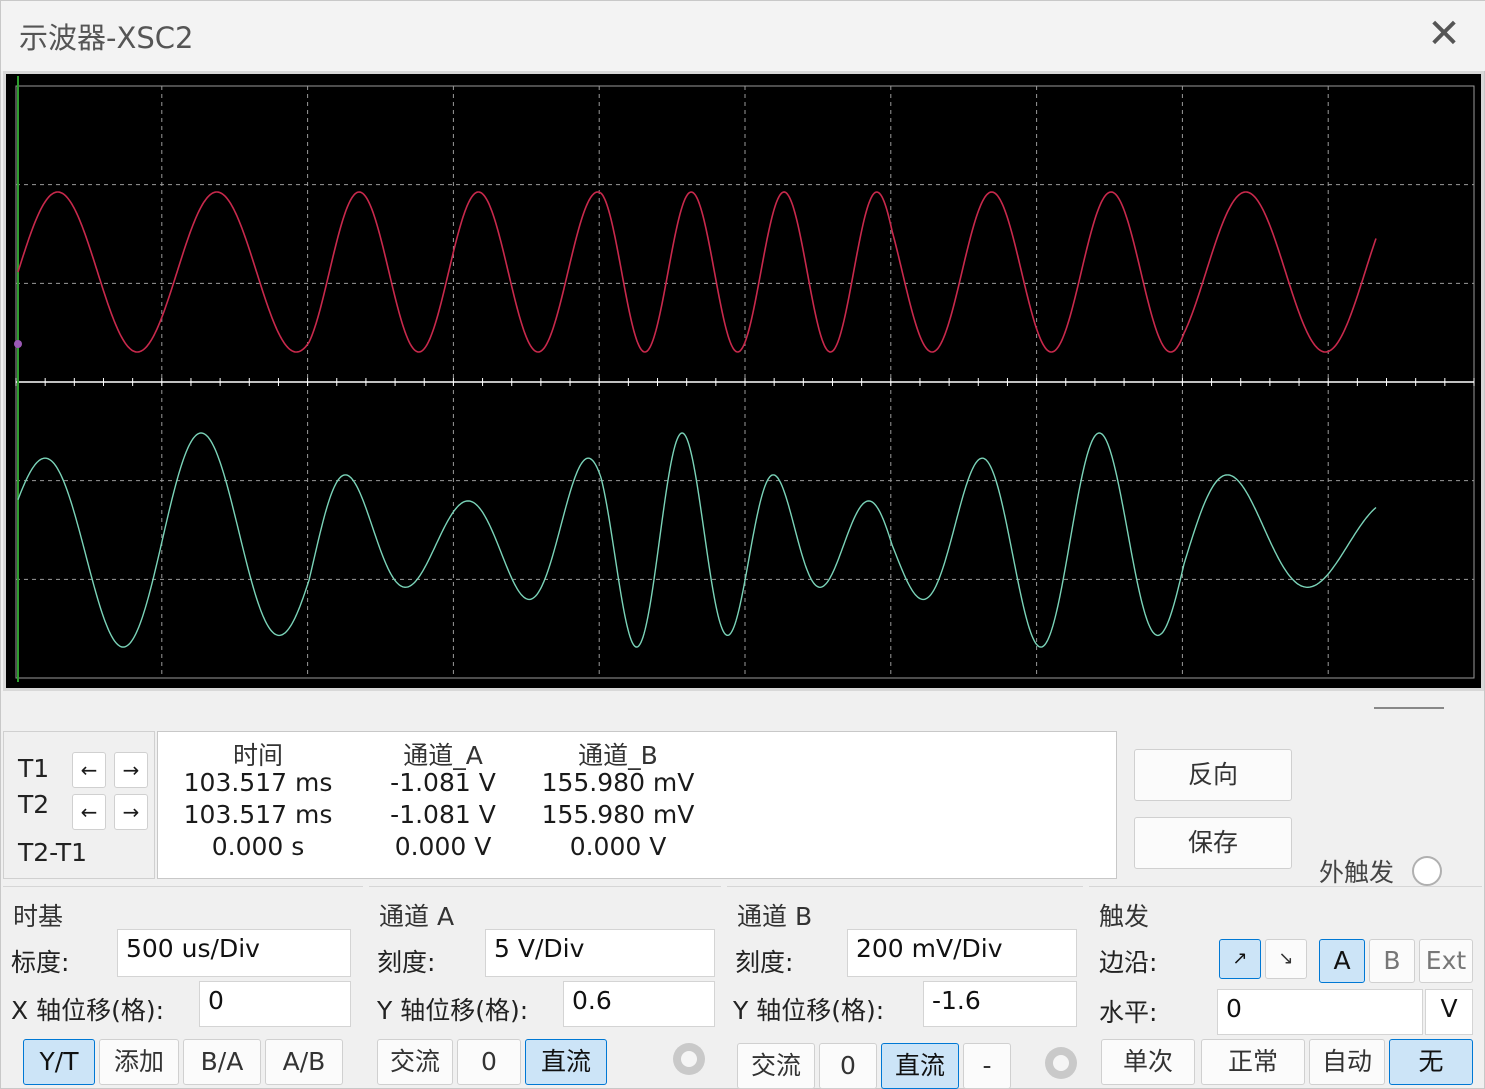  What do you see at coordinates (89, 770) in the screenshot?
I see `t1-left-arrow-icon: ←` at bounding box center [89, 770].